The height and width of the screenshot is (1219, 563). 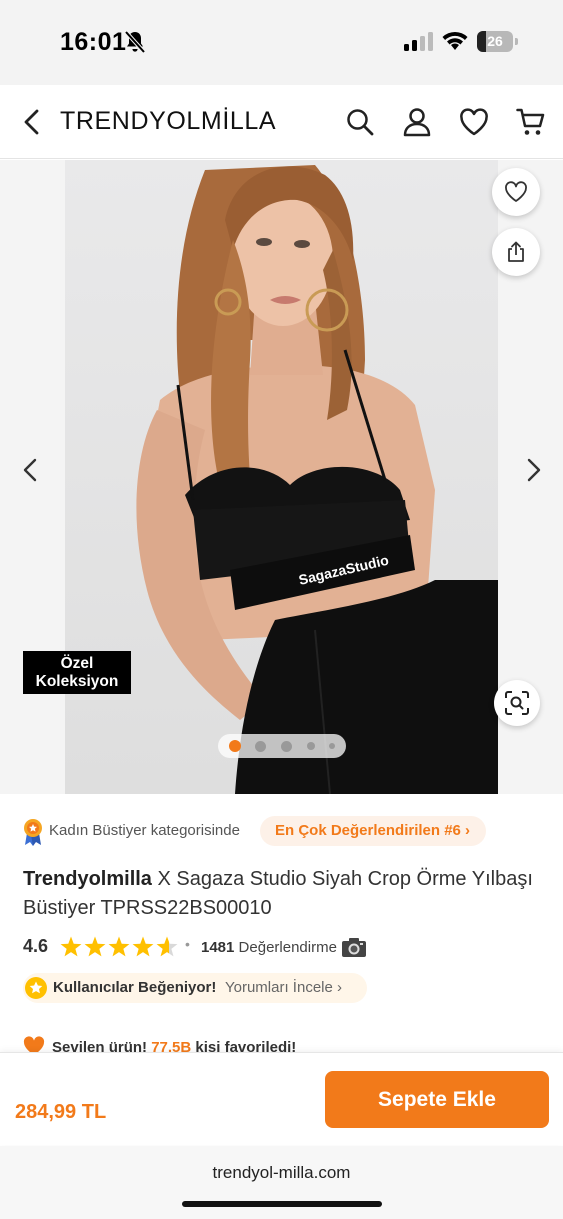 What do you see at coordinates (93, 42) in the screenshot?
I see `status-time: 16:01` at bounding box center [93, 42].